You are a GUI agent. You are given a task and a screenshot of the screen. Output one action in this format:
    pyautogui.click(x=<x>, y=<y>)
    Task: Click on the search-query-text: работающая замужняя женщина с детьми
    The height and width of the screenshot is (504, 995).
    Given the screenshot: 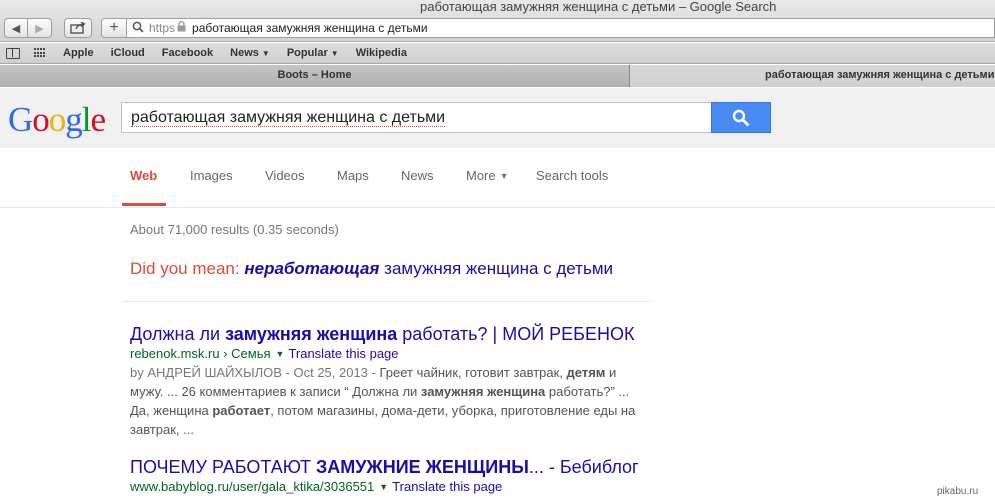 What is the action you would take?
    pyautogui.click(x=288, y=118)
    